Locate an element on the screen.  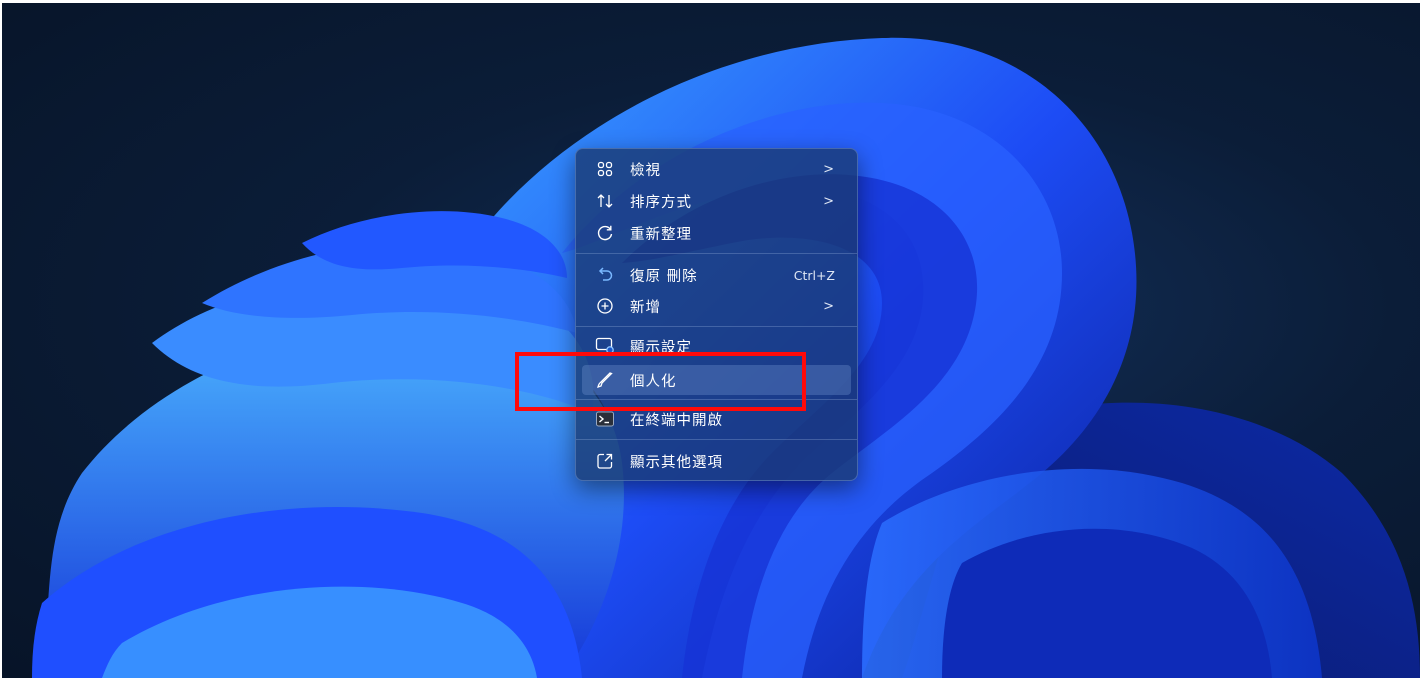
menu-item-label: 顯示其他選項 is located at coordinates (676, 462).